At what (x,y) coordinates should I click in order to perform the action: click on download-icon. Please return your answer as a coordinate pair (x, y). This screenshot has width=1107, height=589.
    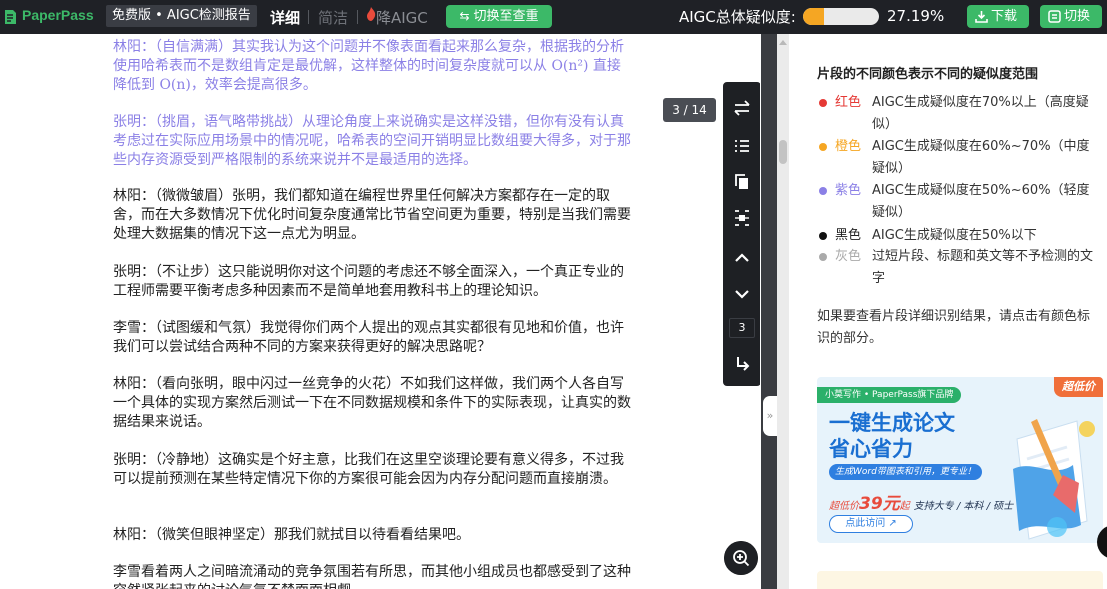
    Looking at the image, I should click on (981, 17).